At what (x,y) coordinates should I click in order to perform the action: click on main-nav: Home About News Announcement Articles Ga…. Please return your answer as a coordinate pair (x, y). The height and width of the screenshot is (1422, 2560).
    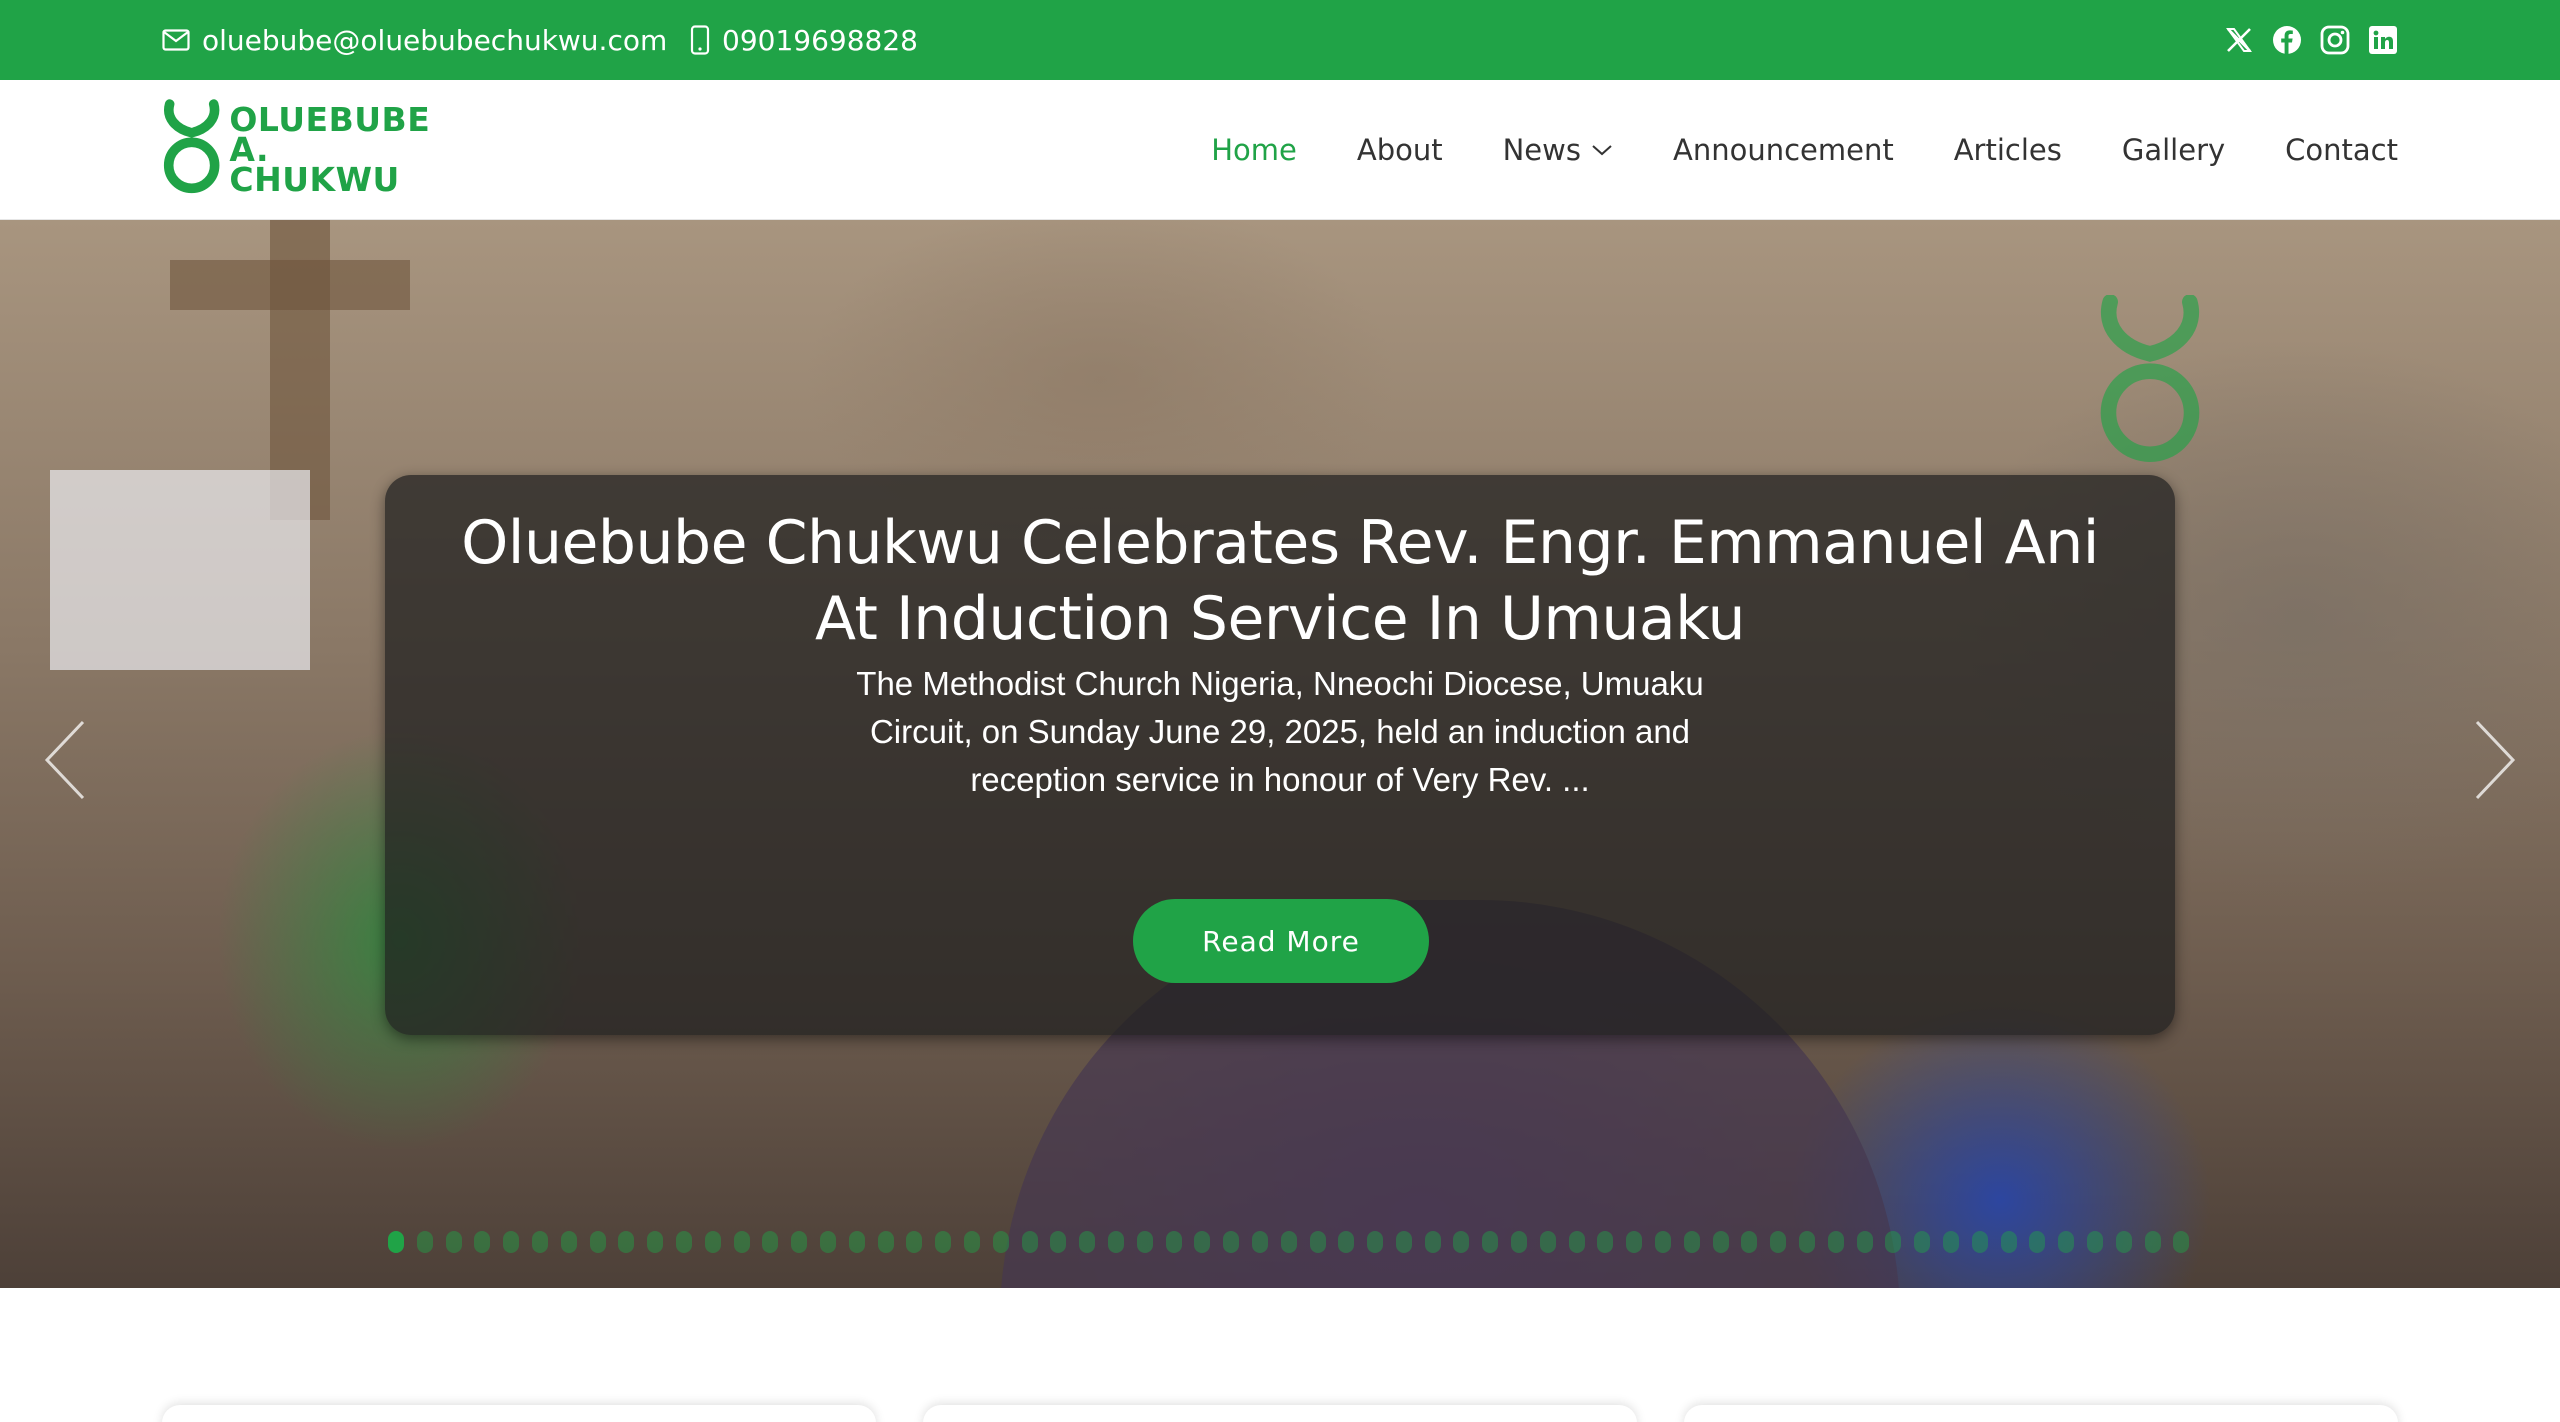
    Looking at the image, I should click on (1774, 150).